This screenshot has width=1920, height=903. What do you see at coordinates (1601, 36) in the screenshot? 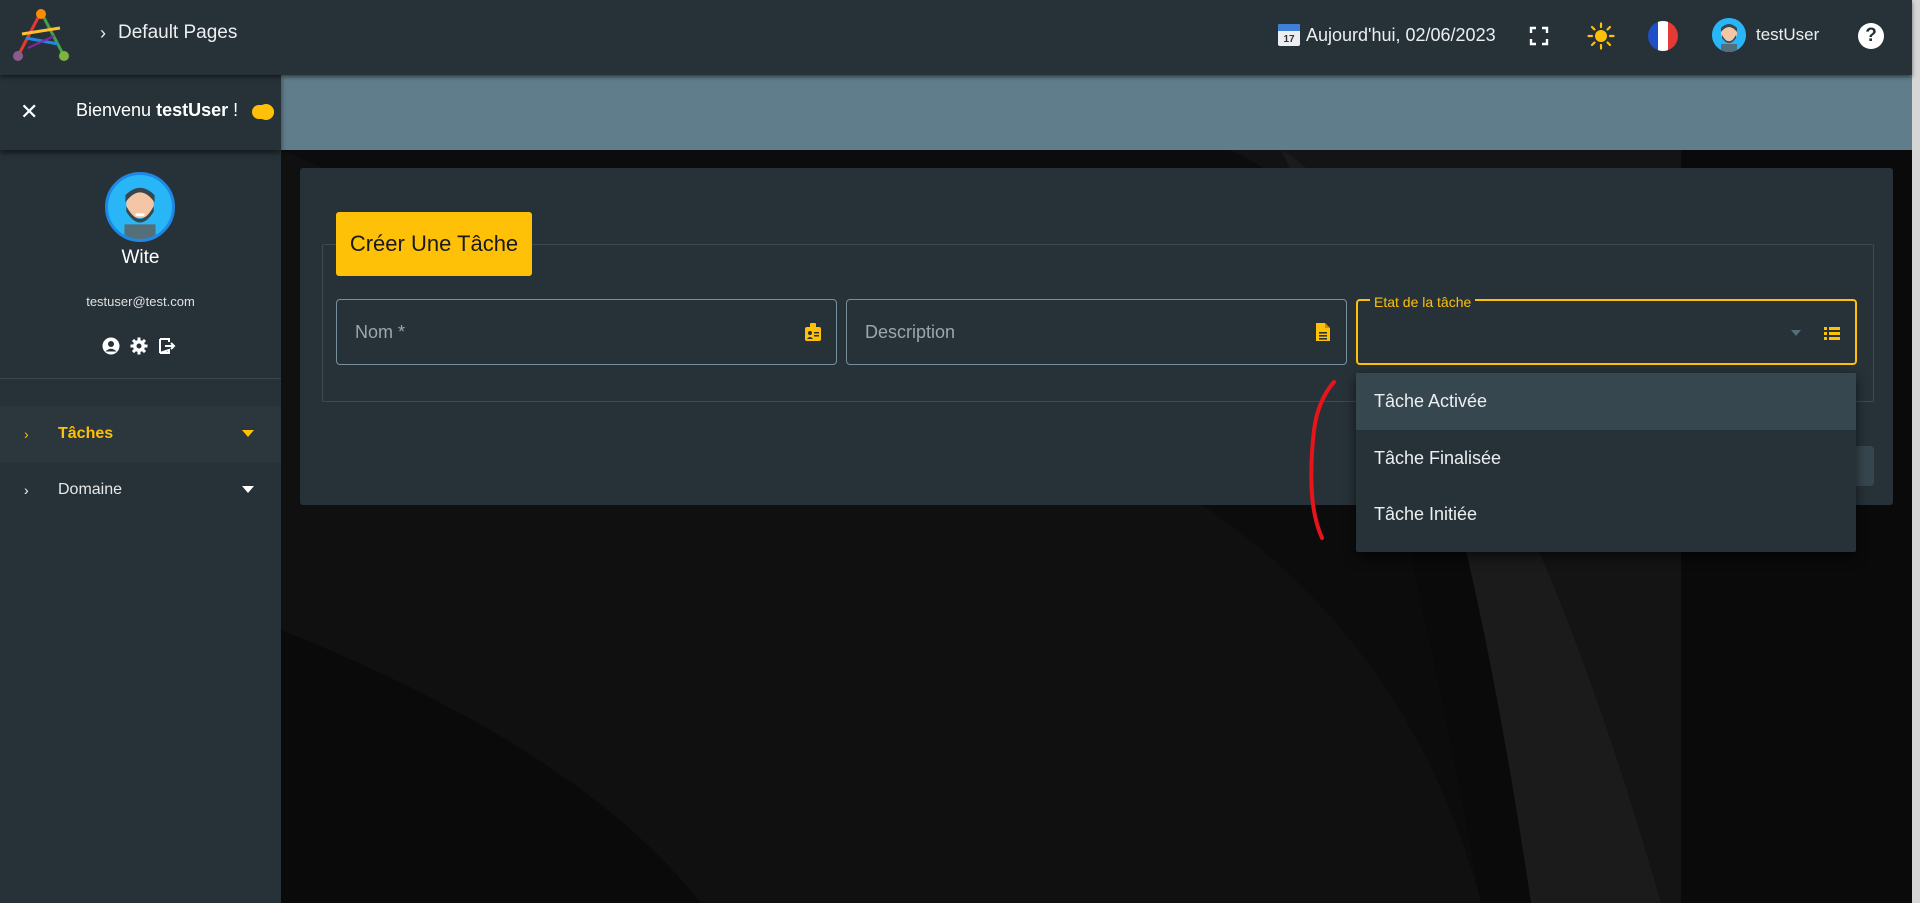
I see `sun-icon` at bounding box center [1601, 36].